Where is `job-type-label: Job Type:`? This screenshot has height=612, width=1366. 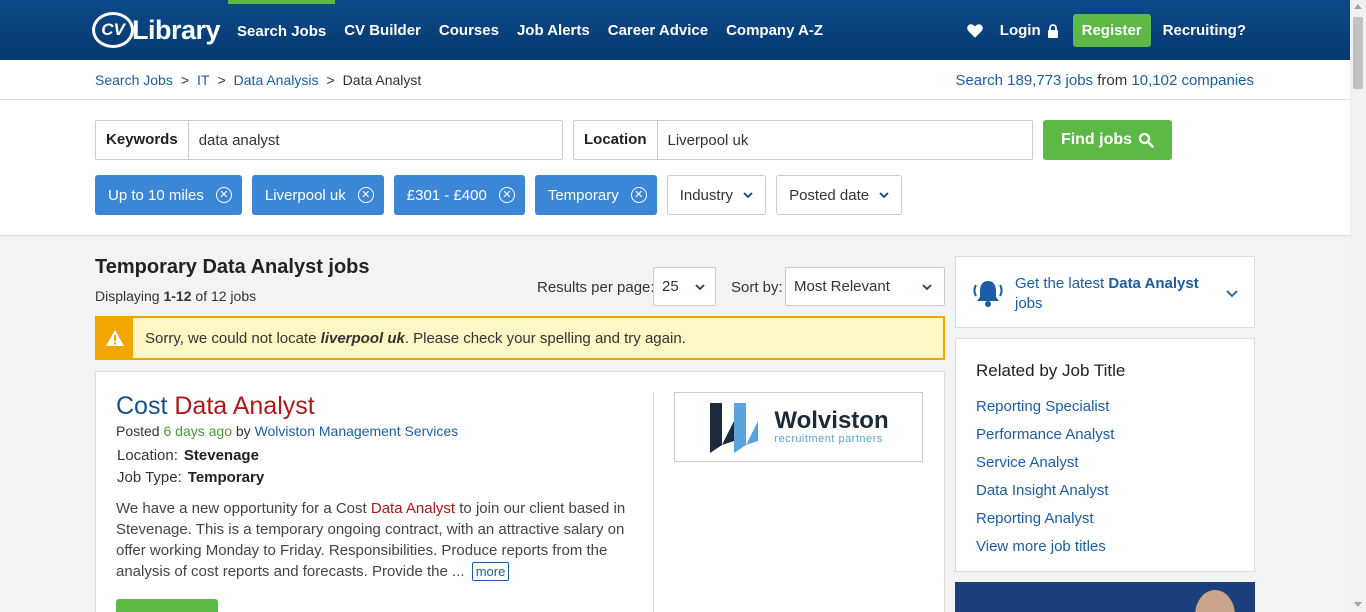 job-type-label: Job Type: is located at coordinates (149, 477).